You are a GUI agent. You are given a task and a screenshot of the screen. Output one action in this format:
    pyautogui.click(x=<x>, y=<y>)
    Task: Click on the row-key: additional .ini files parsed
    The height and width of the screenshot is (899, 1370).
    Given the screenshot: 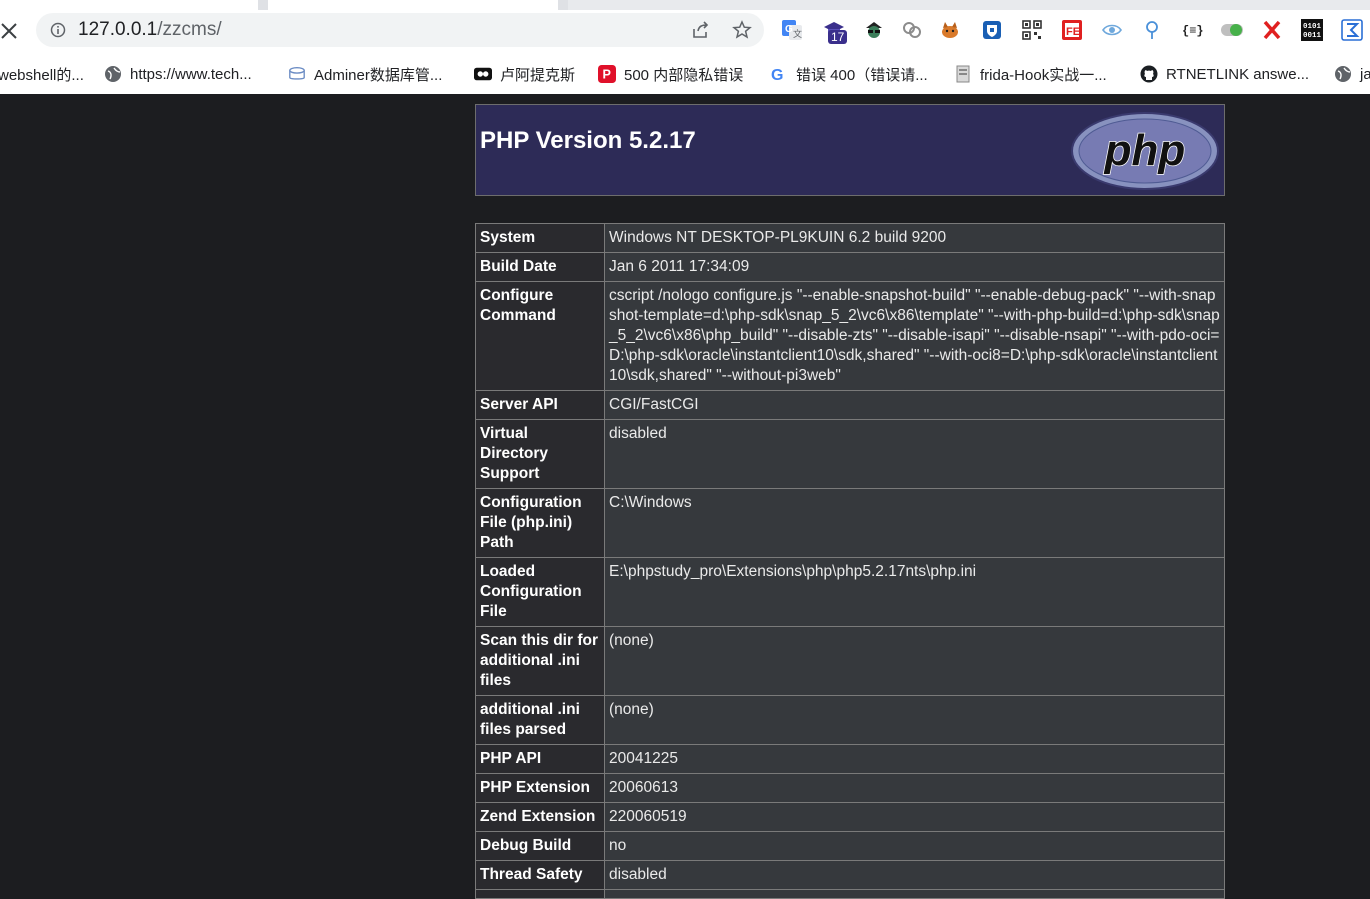 What is the action you would take?
    pyautogui.click(x=540, y=720)
    